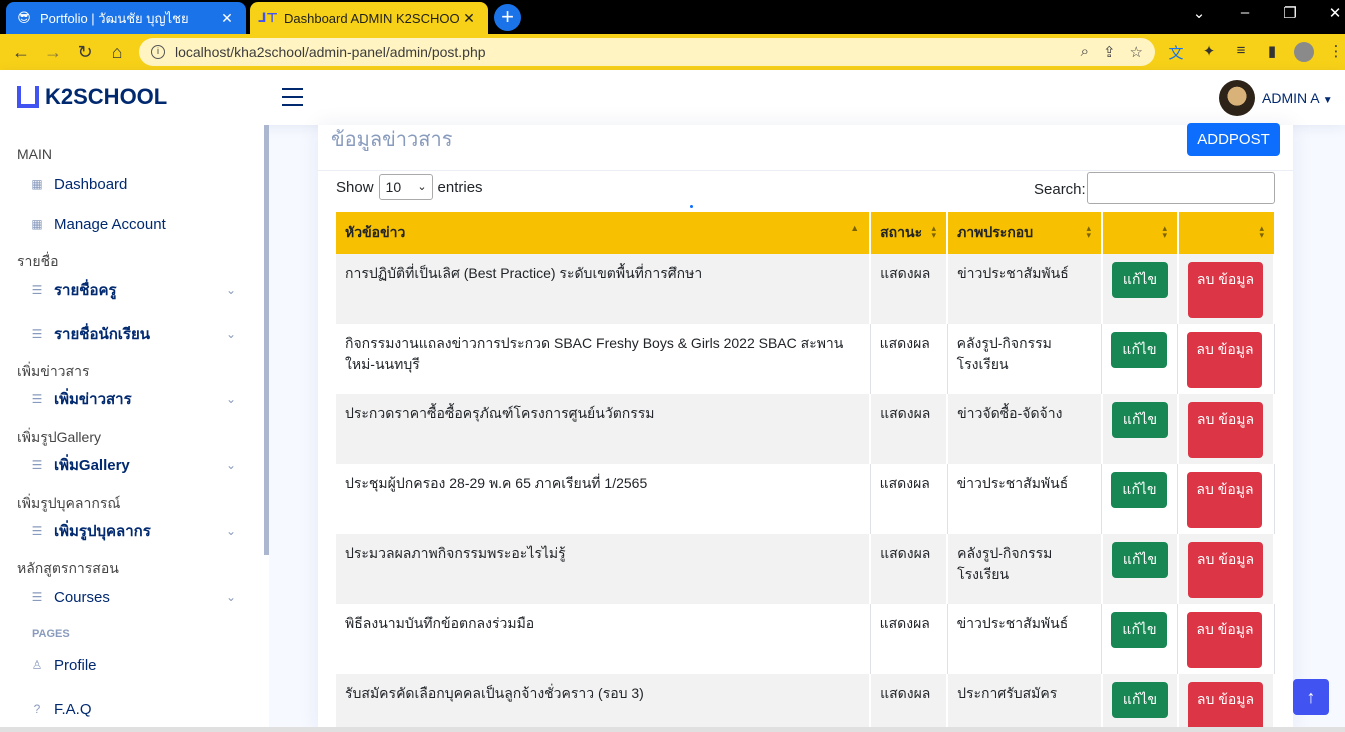 This screenshot has width=1345, height=732. Describe the element at coordinates (266, 340) in the screenshot. I see `sidebar-scrollbar` at that location.